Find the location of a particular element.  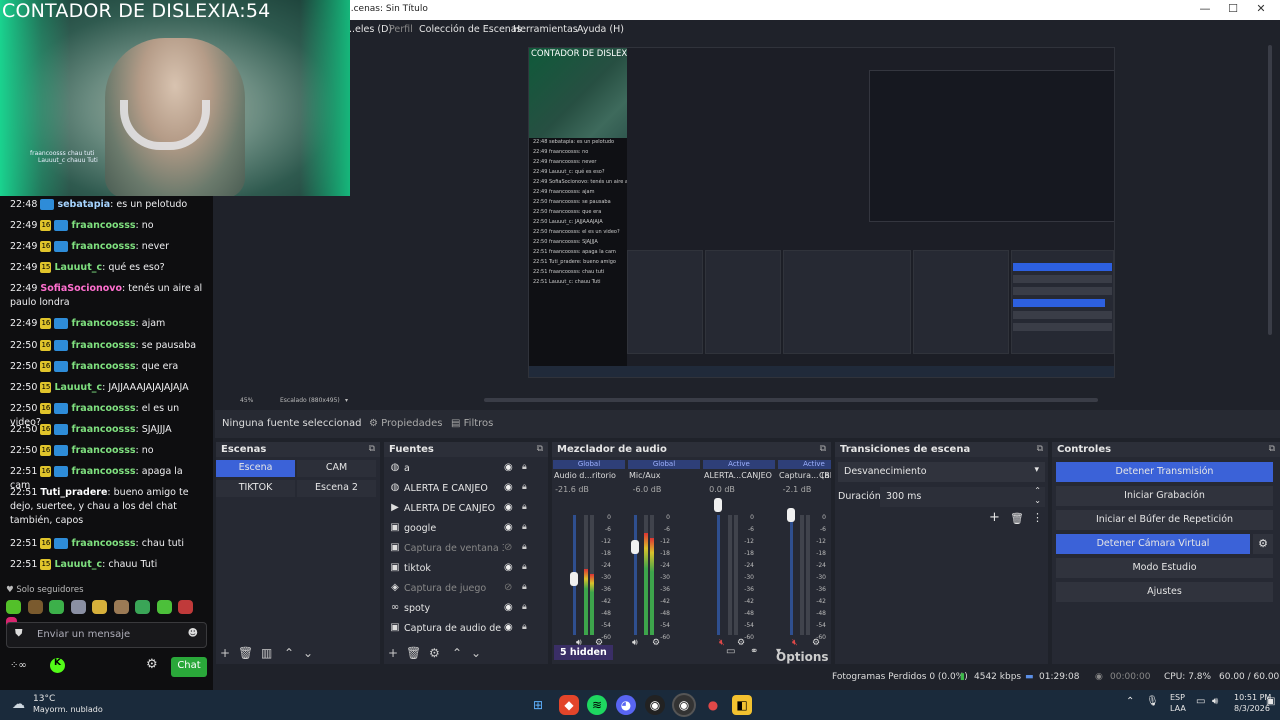

hidden-channels-badge: 5 hidden is located at coordinates (583, 652).